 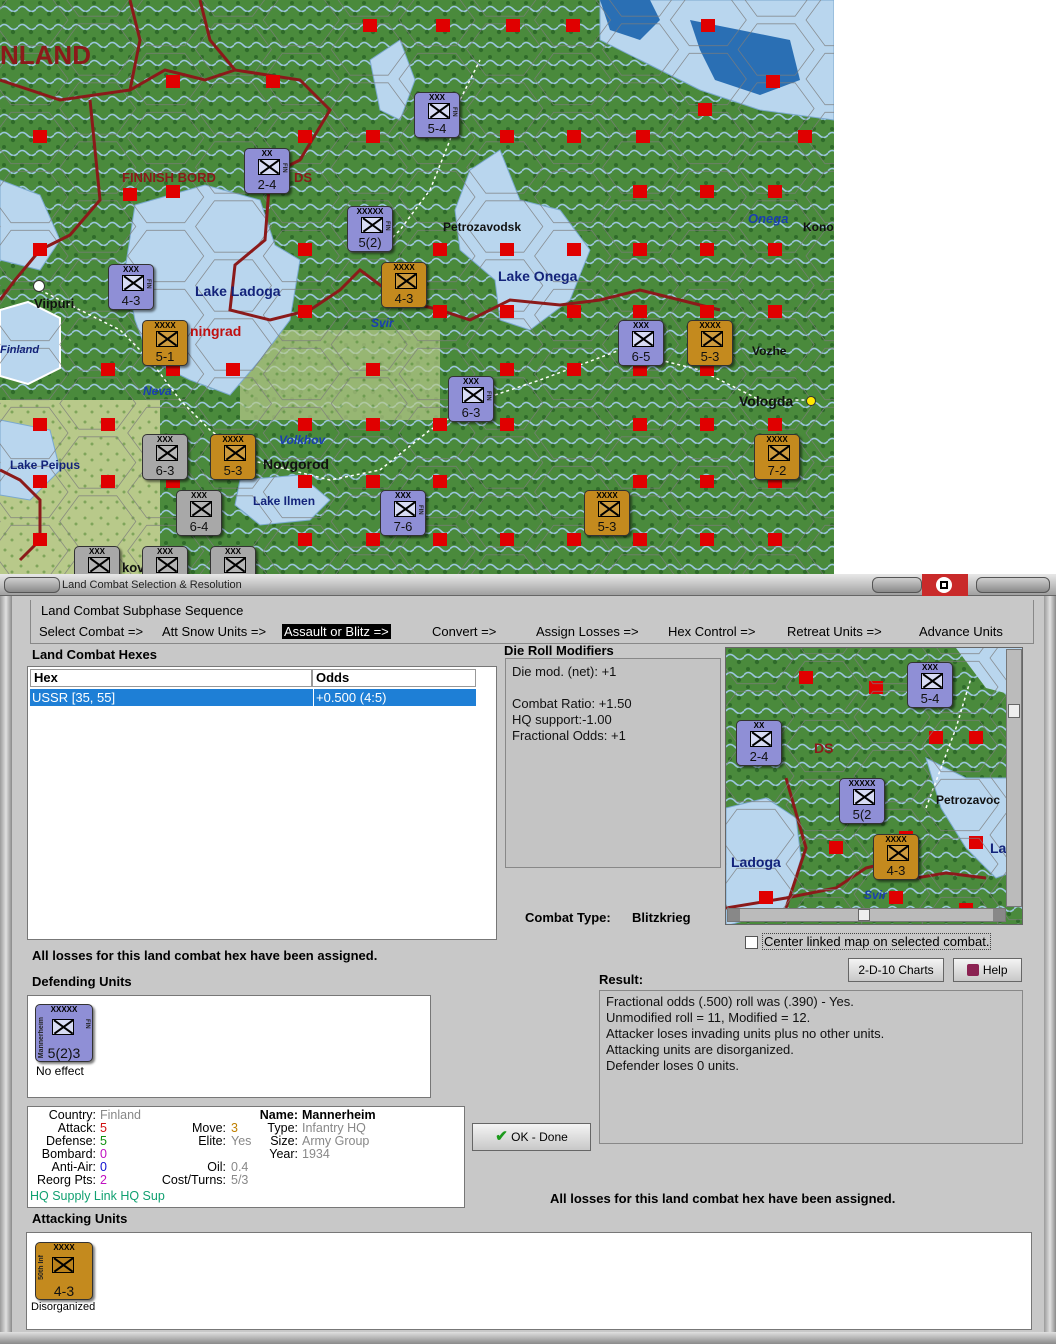 I want to click on defending-unit-counter: XXXXX Mannerheim FIN 5(2)3, so click(x=64, y=1033).